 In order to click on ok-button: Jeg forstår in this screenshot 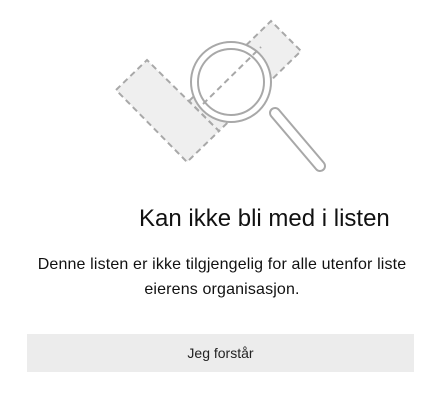, I will do `click(220, 353)`.